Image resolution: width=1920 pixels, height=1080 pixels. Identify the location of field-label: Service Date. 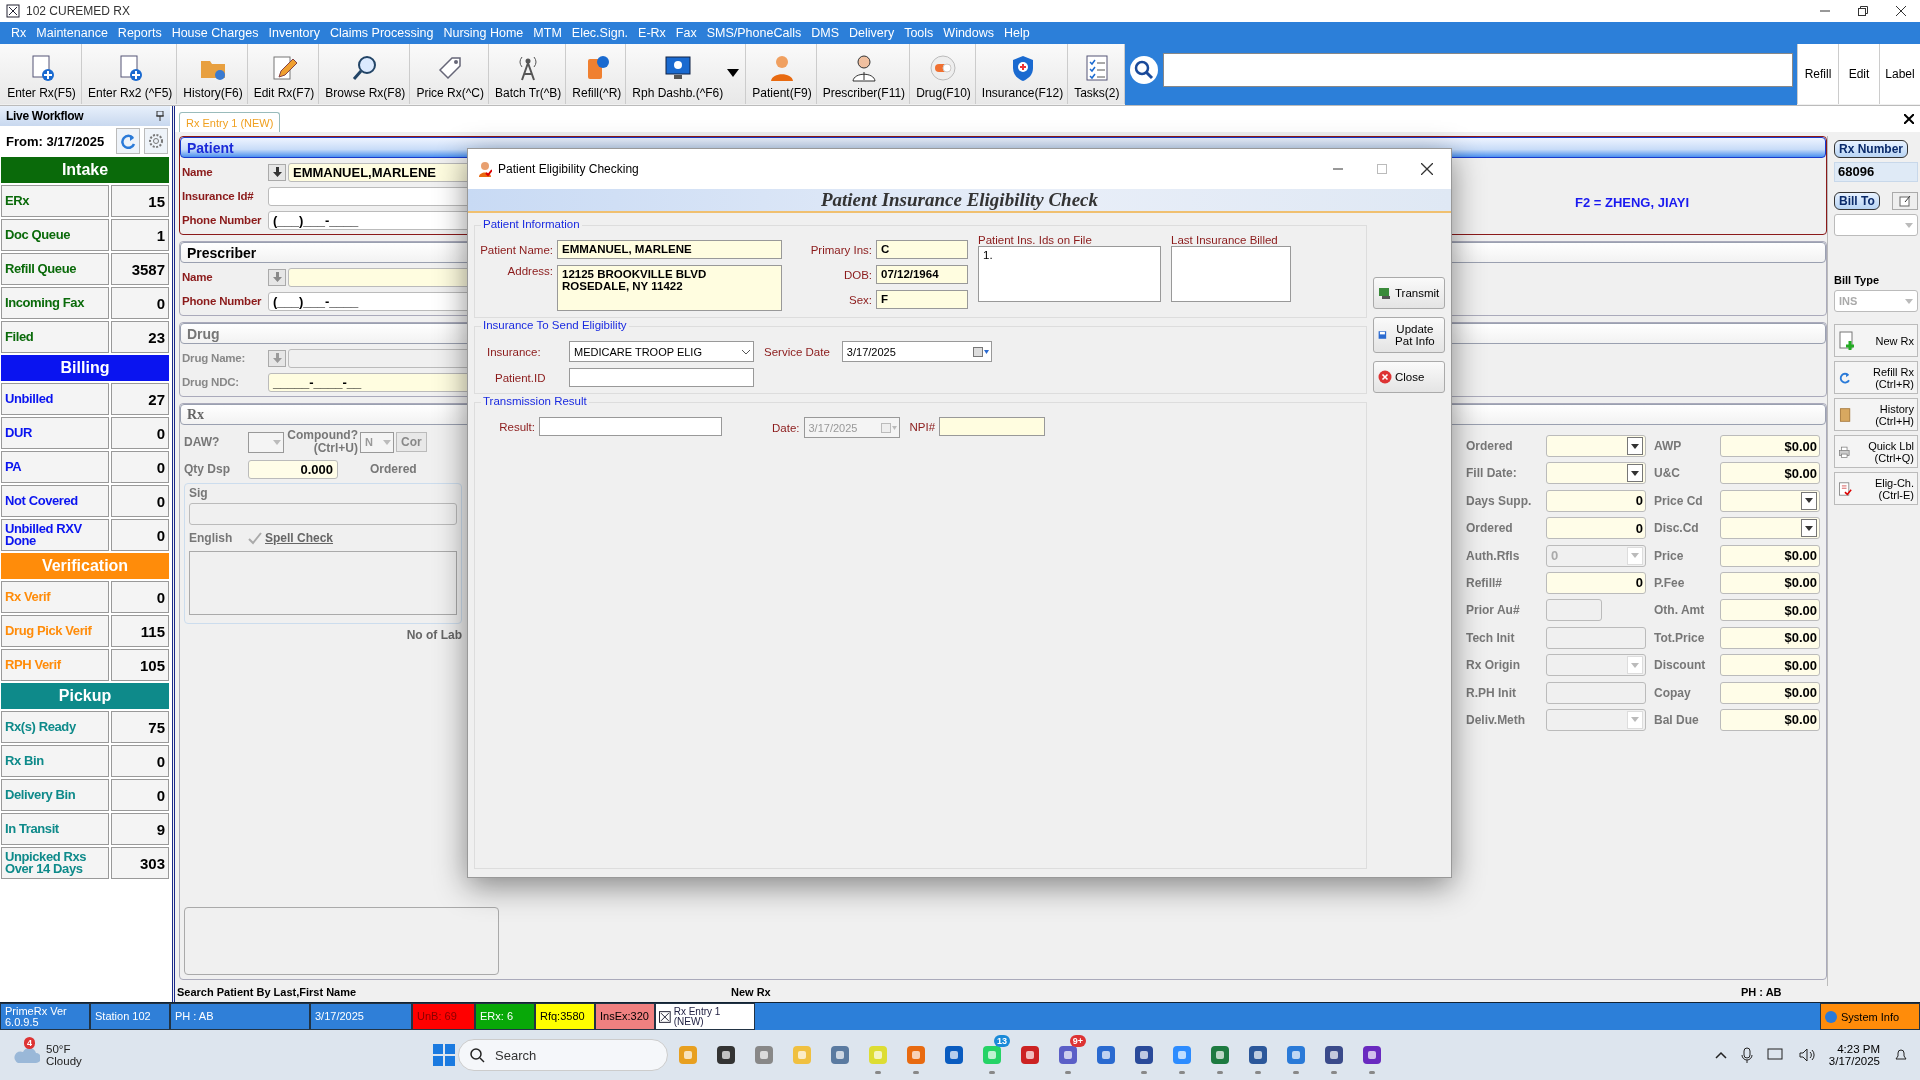
(797, 351).